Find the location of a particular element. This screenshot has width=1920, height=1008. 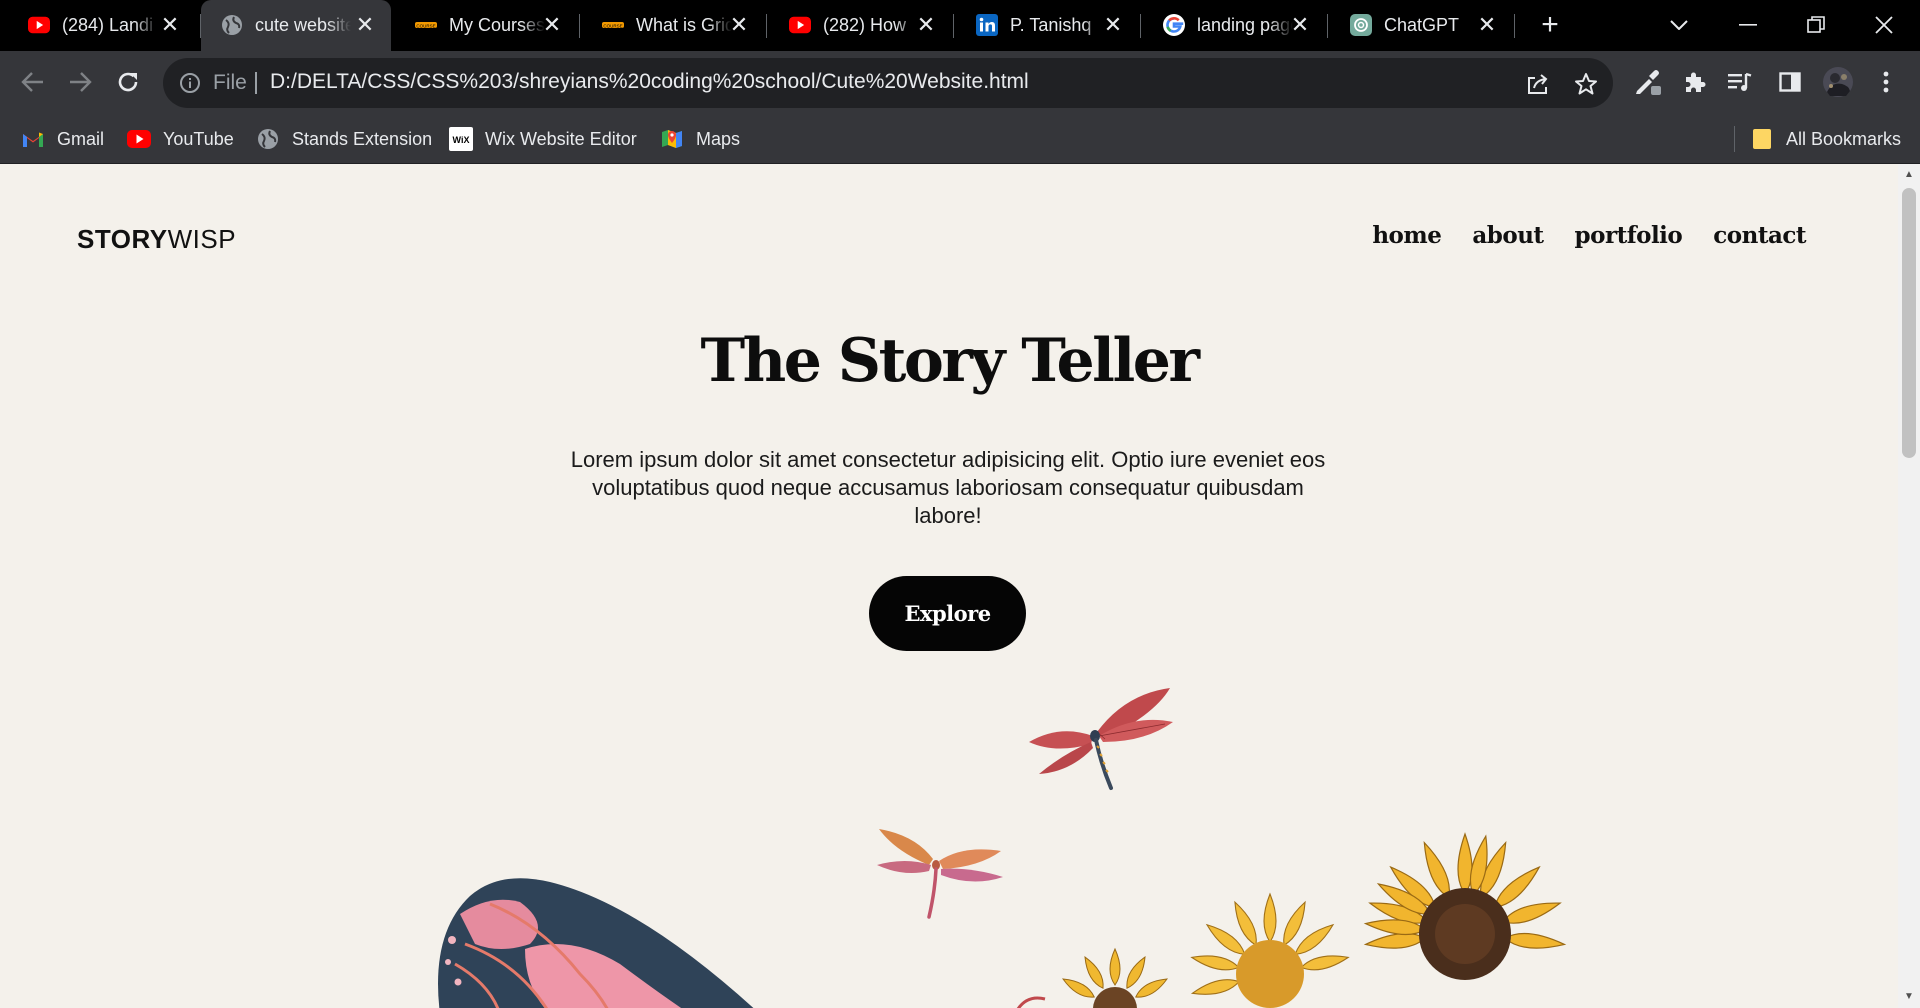

share-icon is located at coordinates (1538, 84).